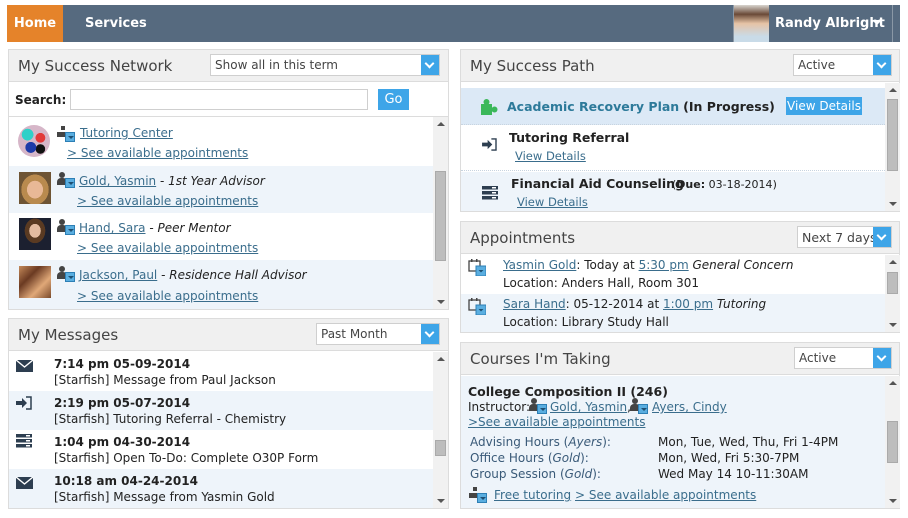 The width and height of the screenshot is (908, 518). What do you see at coordinates (733, 474) in the screenshot?
I see `hours-value: Wed May 14 10-11:30AM` at bounding box center [733, 474].